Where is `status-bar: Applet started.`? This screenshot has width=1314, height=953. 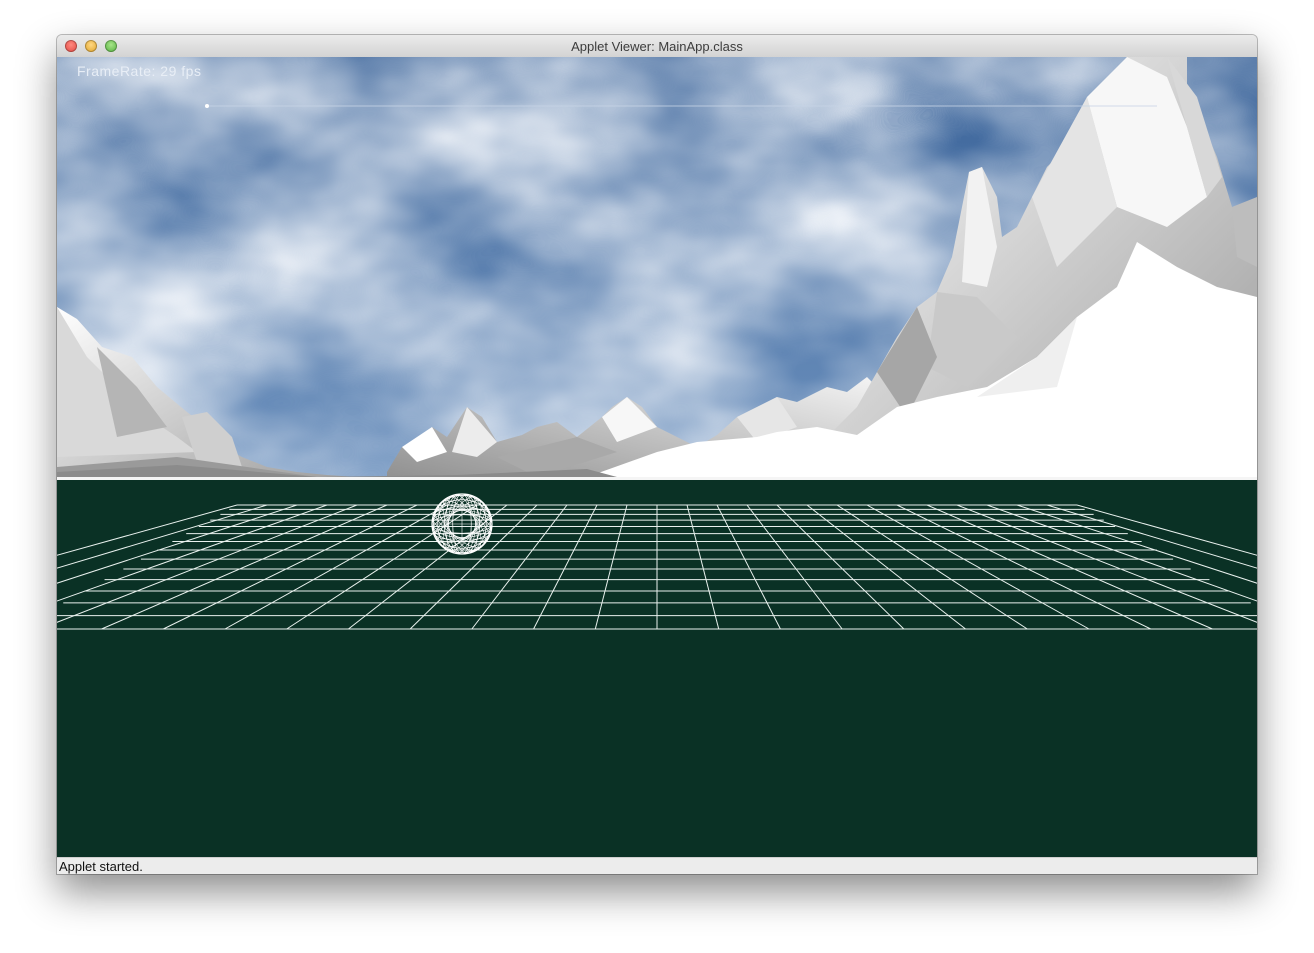 status-bar: Applet started. is located at coordinates (657, 865).